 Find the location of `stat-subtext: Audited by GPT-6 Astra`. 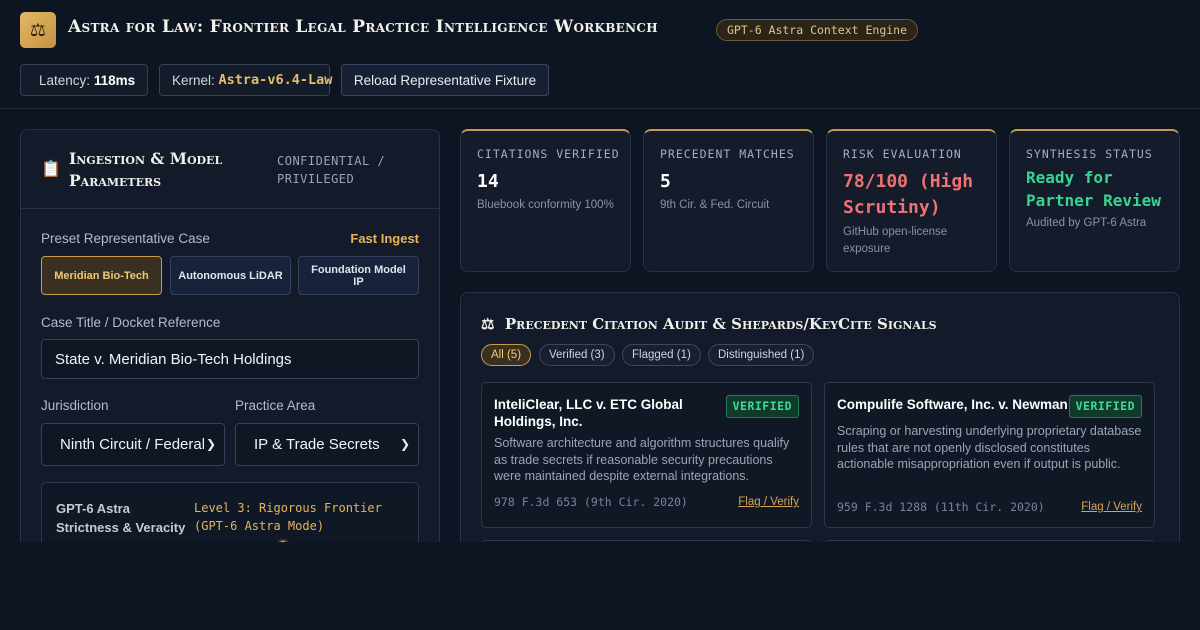

stat-subtext: Audited by GPT-6 Astra is located at coordinates (1086, 223).